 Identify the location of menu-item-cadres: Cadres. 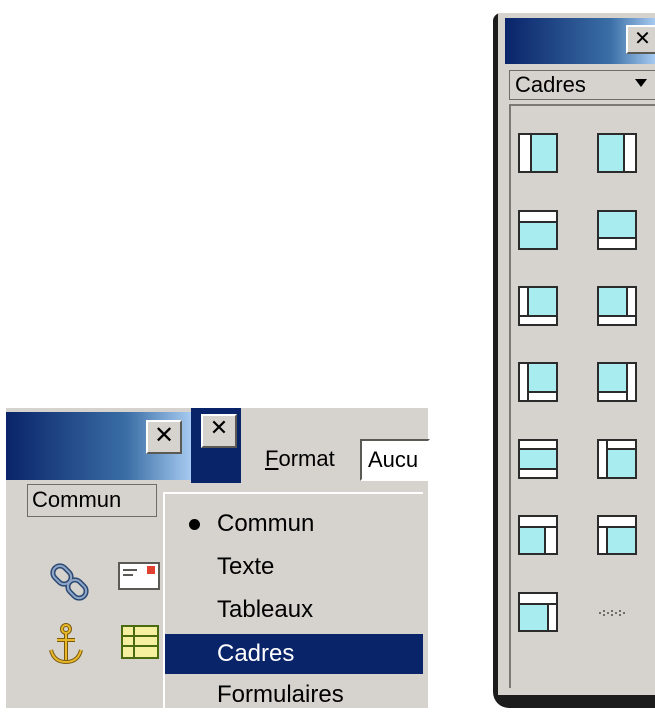
(294, 654).